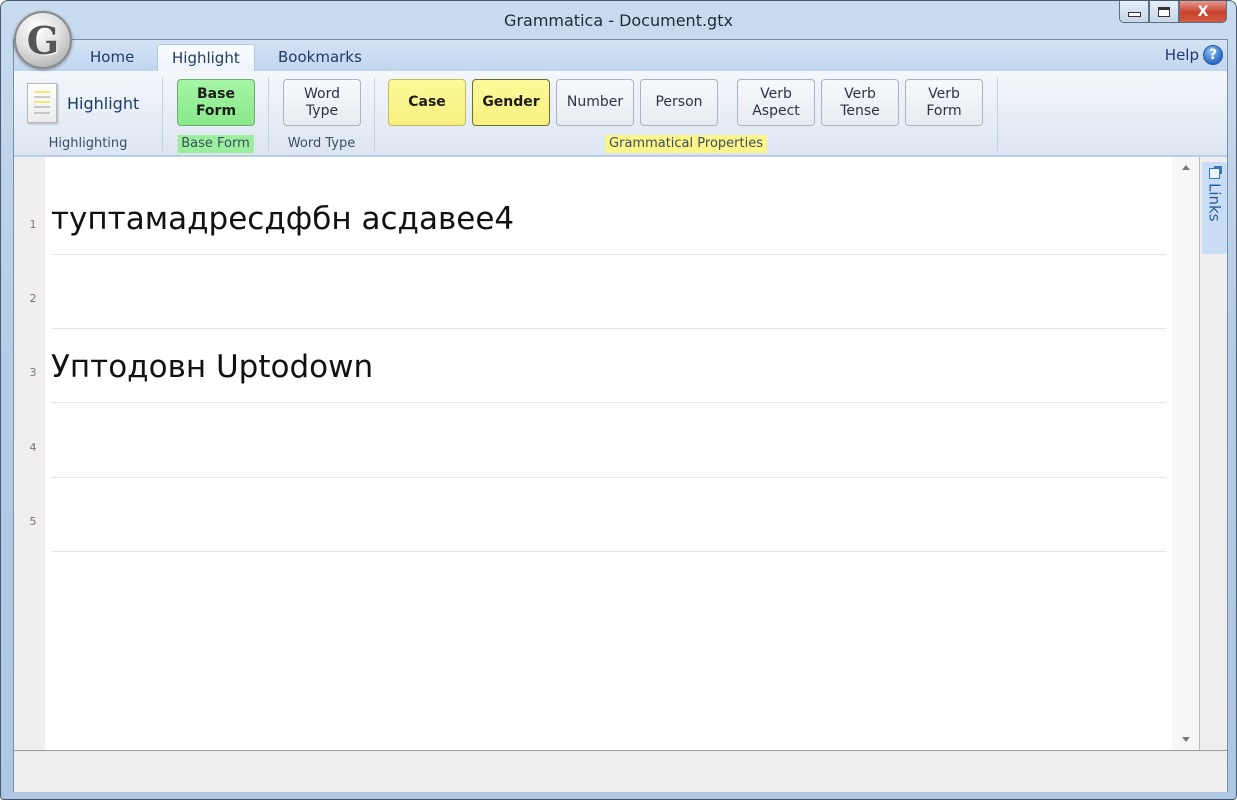 The width and height of the screenshot is (1237, 800). Describe the element at coordinates (1186, 739) in the screenshot. I see `scroll-down-icon` at that location.